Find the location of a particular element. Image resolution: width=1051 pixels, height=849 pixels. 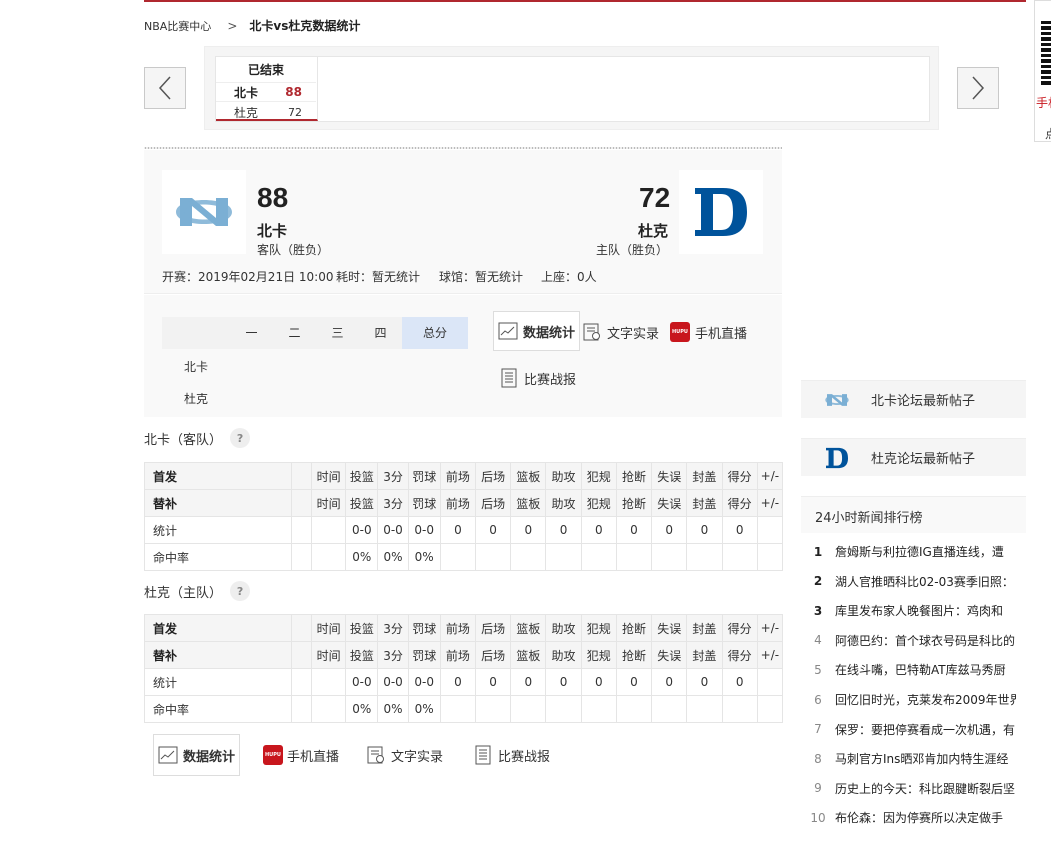

news-rank: 8 is located at coordinates (818, 758).